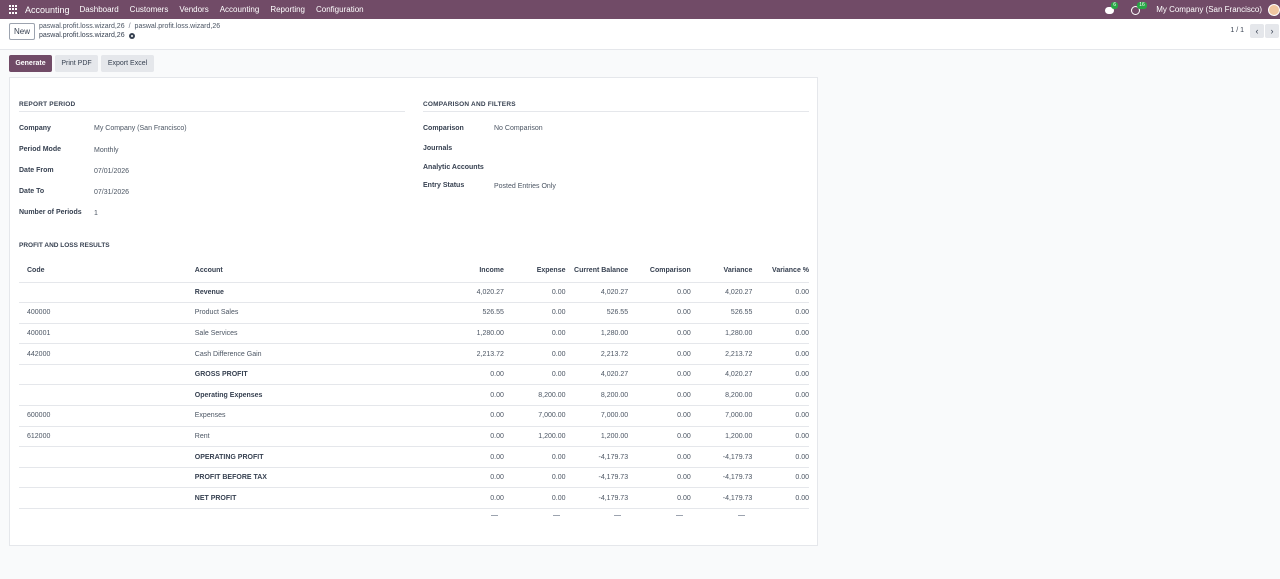  What do you see at coordinates (534, 395) in the screenshot?
I see `cell-expense: 8,200.00` at bounding box center [534, 395].